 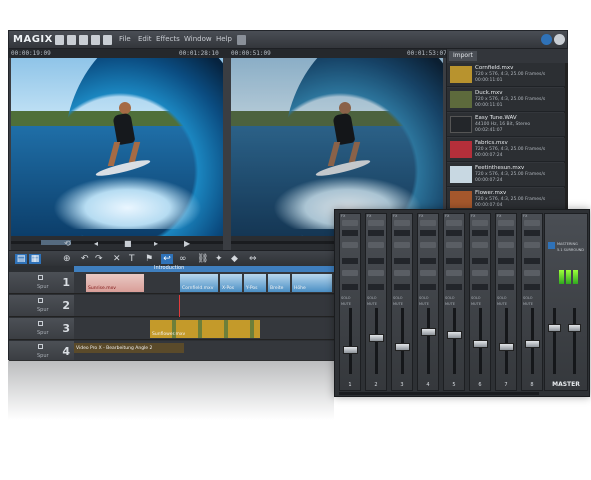 What do you see at coordinates (99, 259) in the screenshot?
I see `redo-icon: ↷` at bounding box center [99, 259].